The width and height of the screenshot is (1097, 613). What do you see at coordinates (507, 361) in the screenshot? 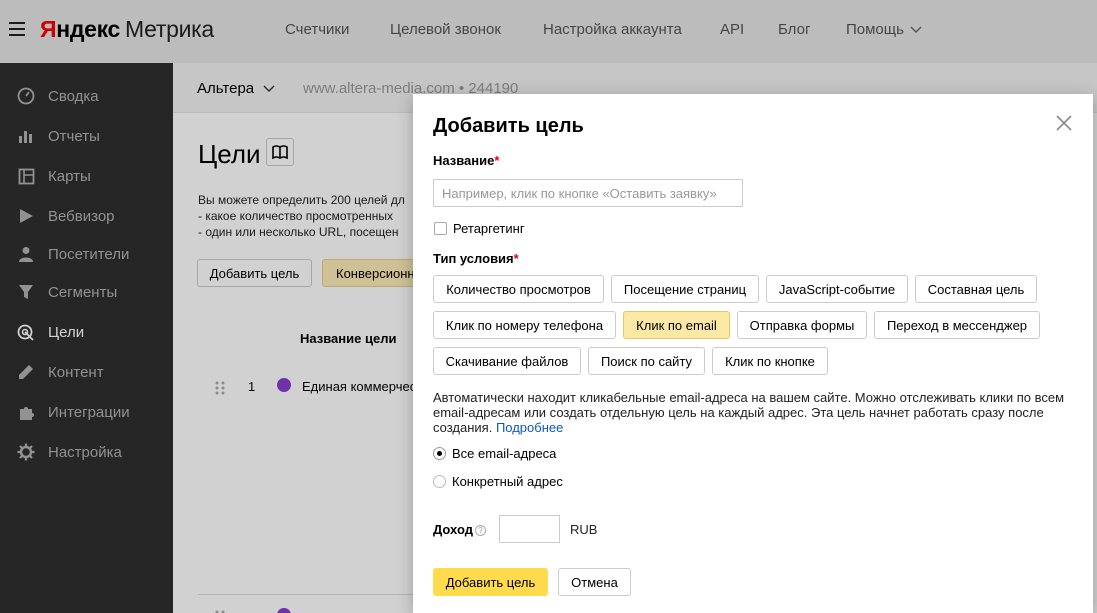
I see `condition-file-download: Скачивание файлов` at bounding box center [507, 361].